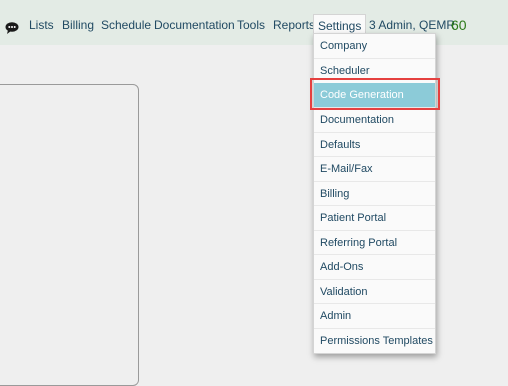  Describe the element at coordinates (374, 119) in the screenshot. I see `menu-item-documentation: Documentation` at that location.